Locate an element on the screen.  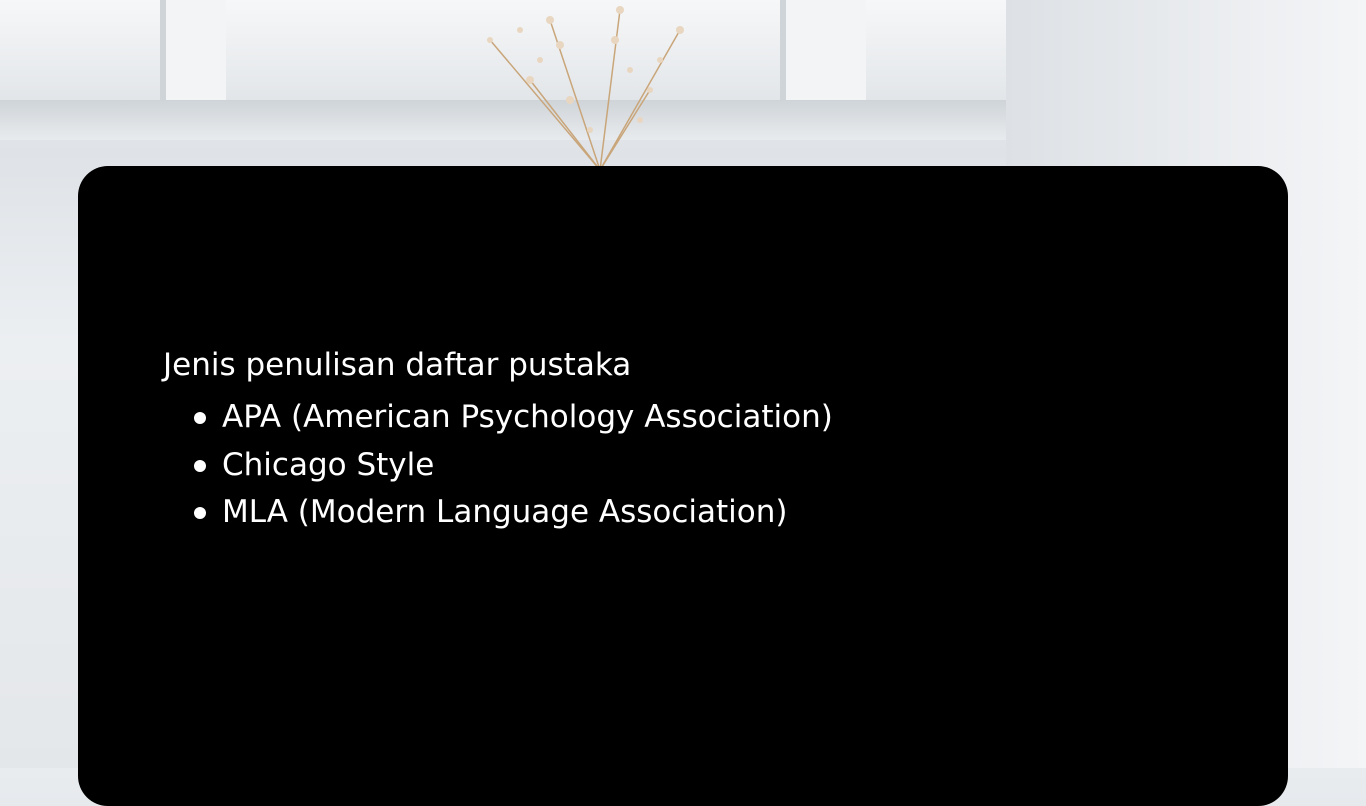
list-item: APA (American Psychology Association) is located at coordinates (513, 418).